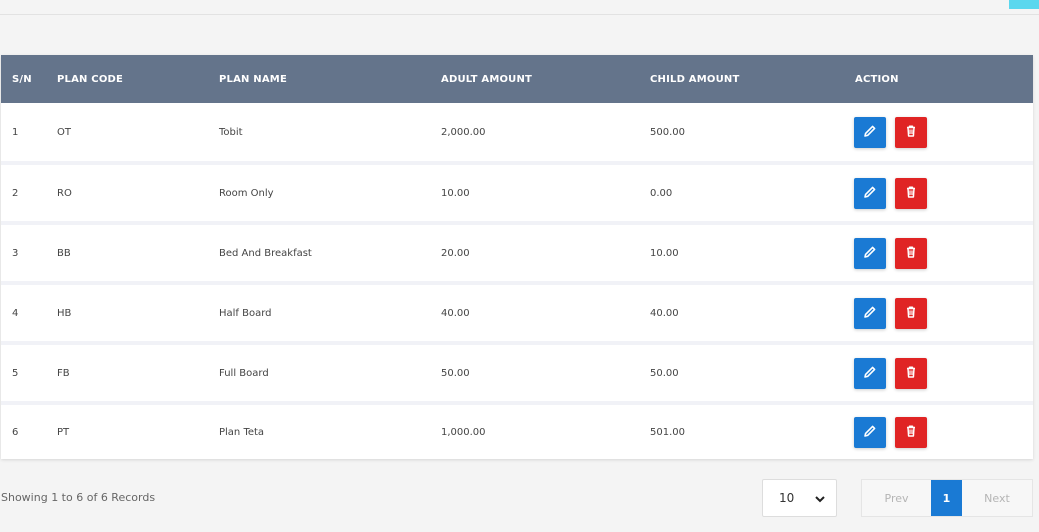 Image resolution: width=1039 pixels, height=532 pixels. What do you see at coordinates (997, 498) in the screenshot?
I see `next-button: Next` at bounding box center [997, 498].